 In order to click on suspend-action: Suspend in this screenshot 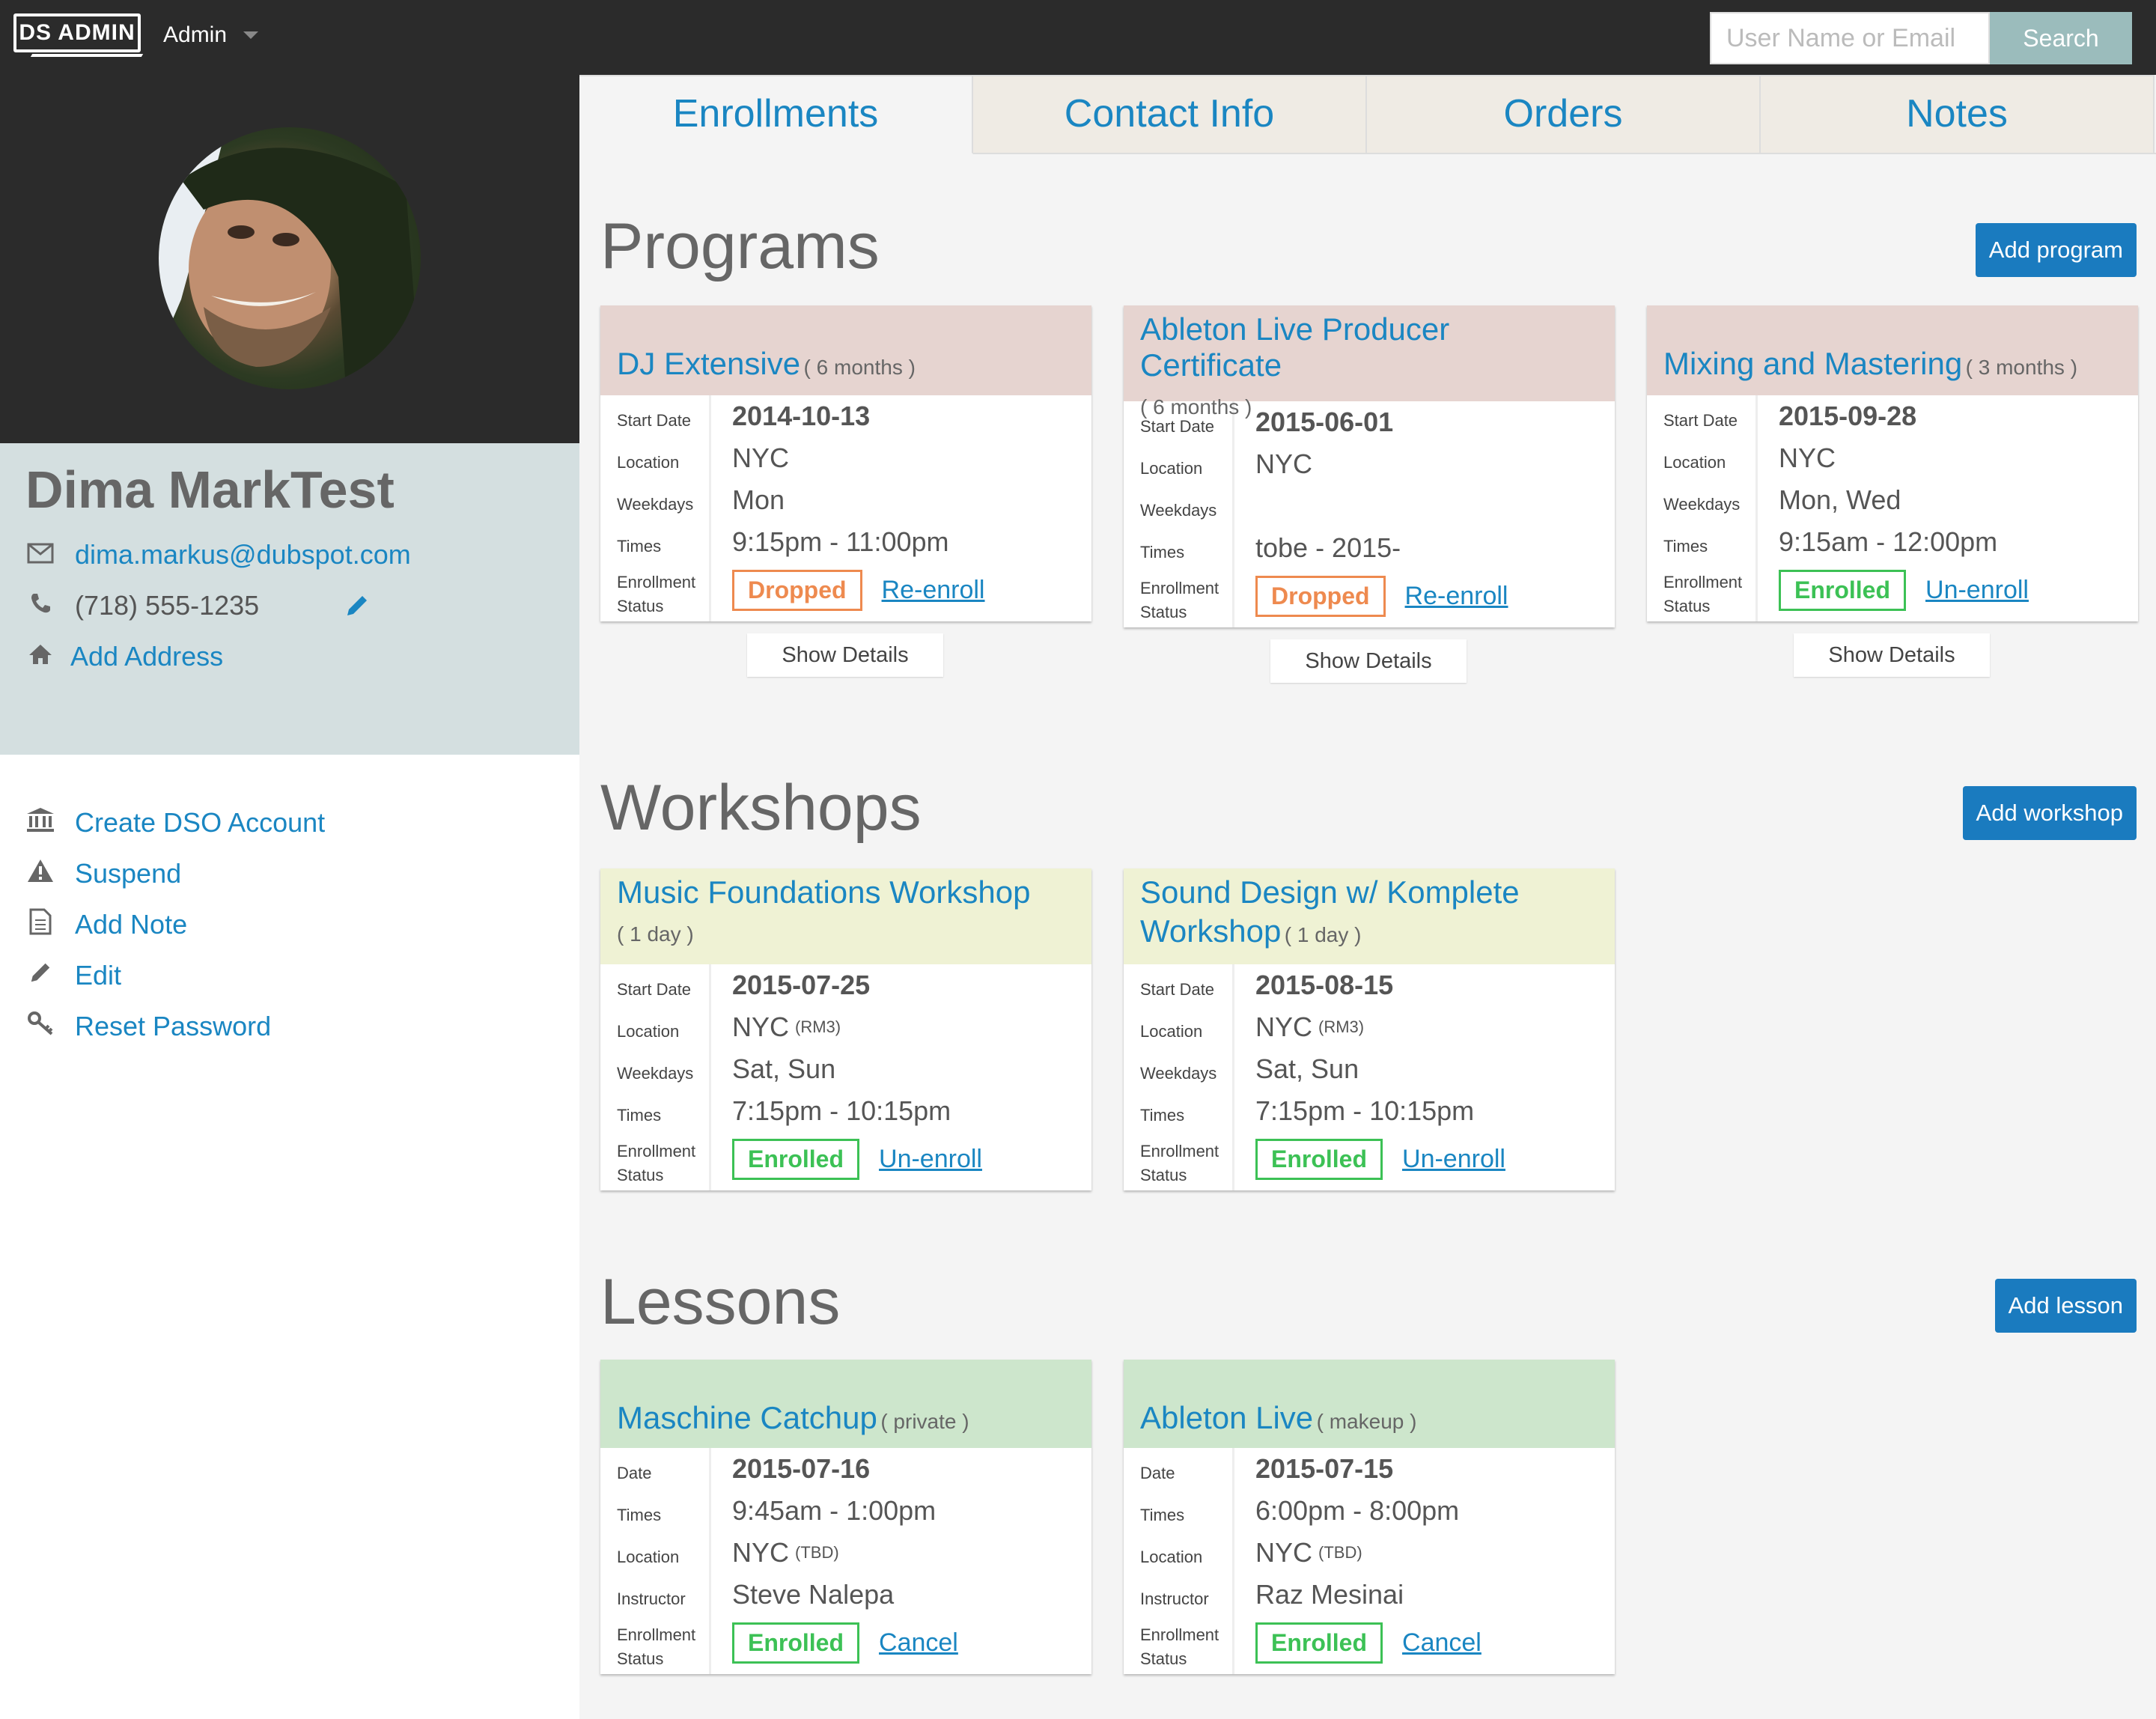, I will do `click(175, 873)`.